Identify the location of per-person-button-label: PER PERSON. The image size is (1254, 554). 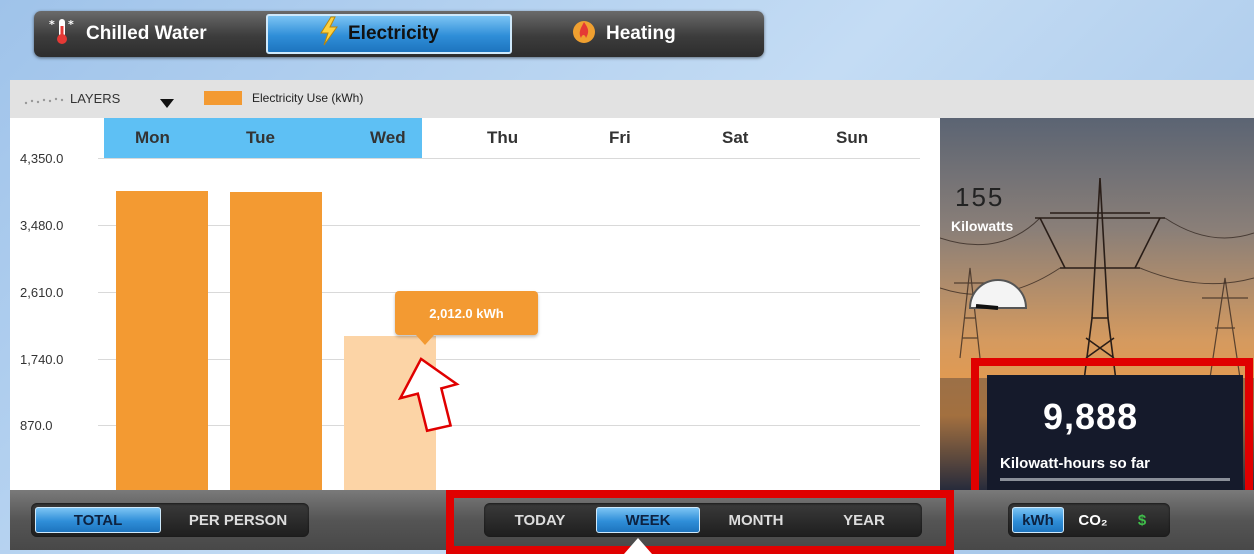
(238, 520).